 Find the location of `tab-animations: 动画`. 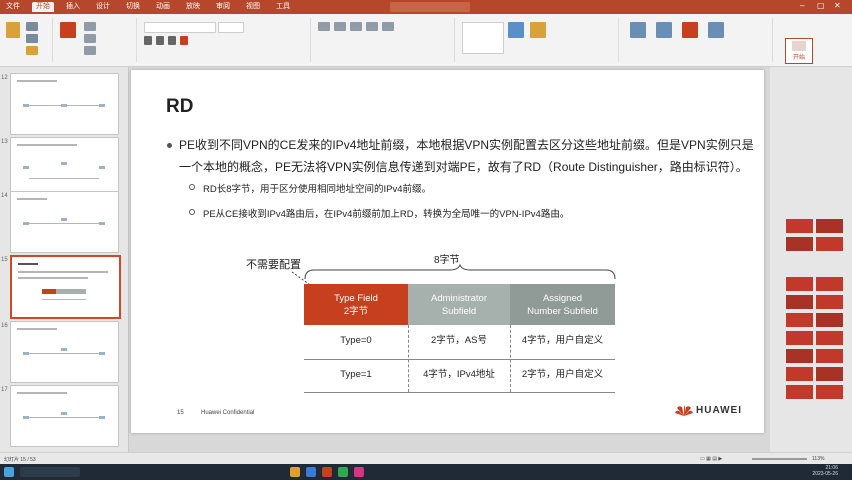

tab-animations: 动画 is located at coordinates (163, 7).